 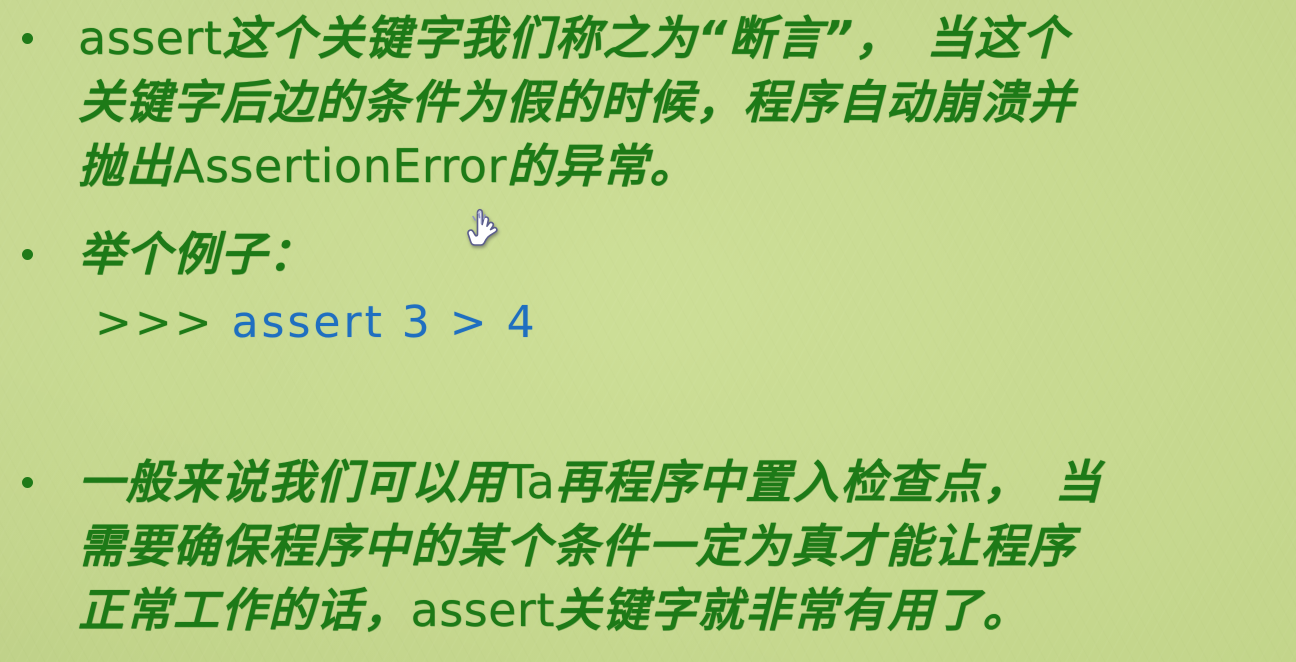 What do you see at coordinates (384, 322) in the screenshot?
I see `python-statement-text: assert 3 > 4` at bounding box center [384, 322].